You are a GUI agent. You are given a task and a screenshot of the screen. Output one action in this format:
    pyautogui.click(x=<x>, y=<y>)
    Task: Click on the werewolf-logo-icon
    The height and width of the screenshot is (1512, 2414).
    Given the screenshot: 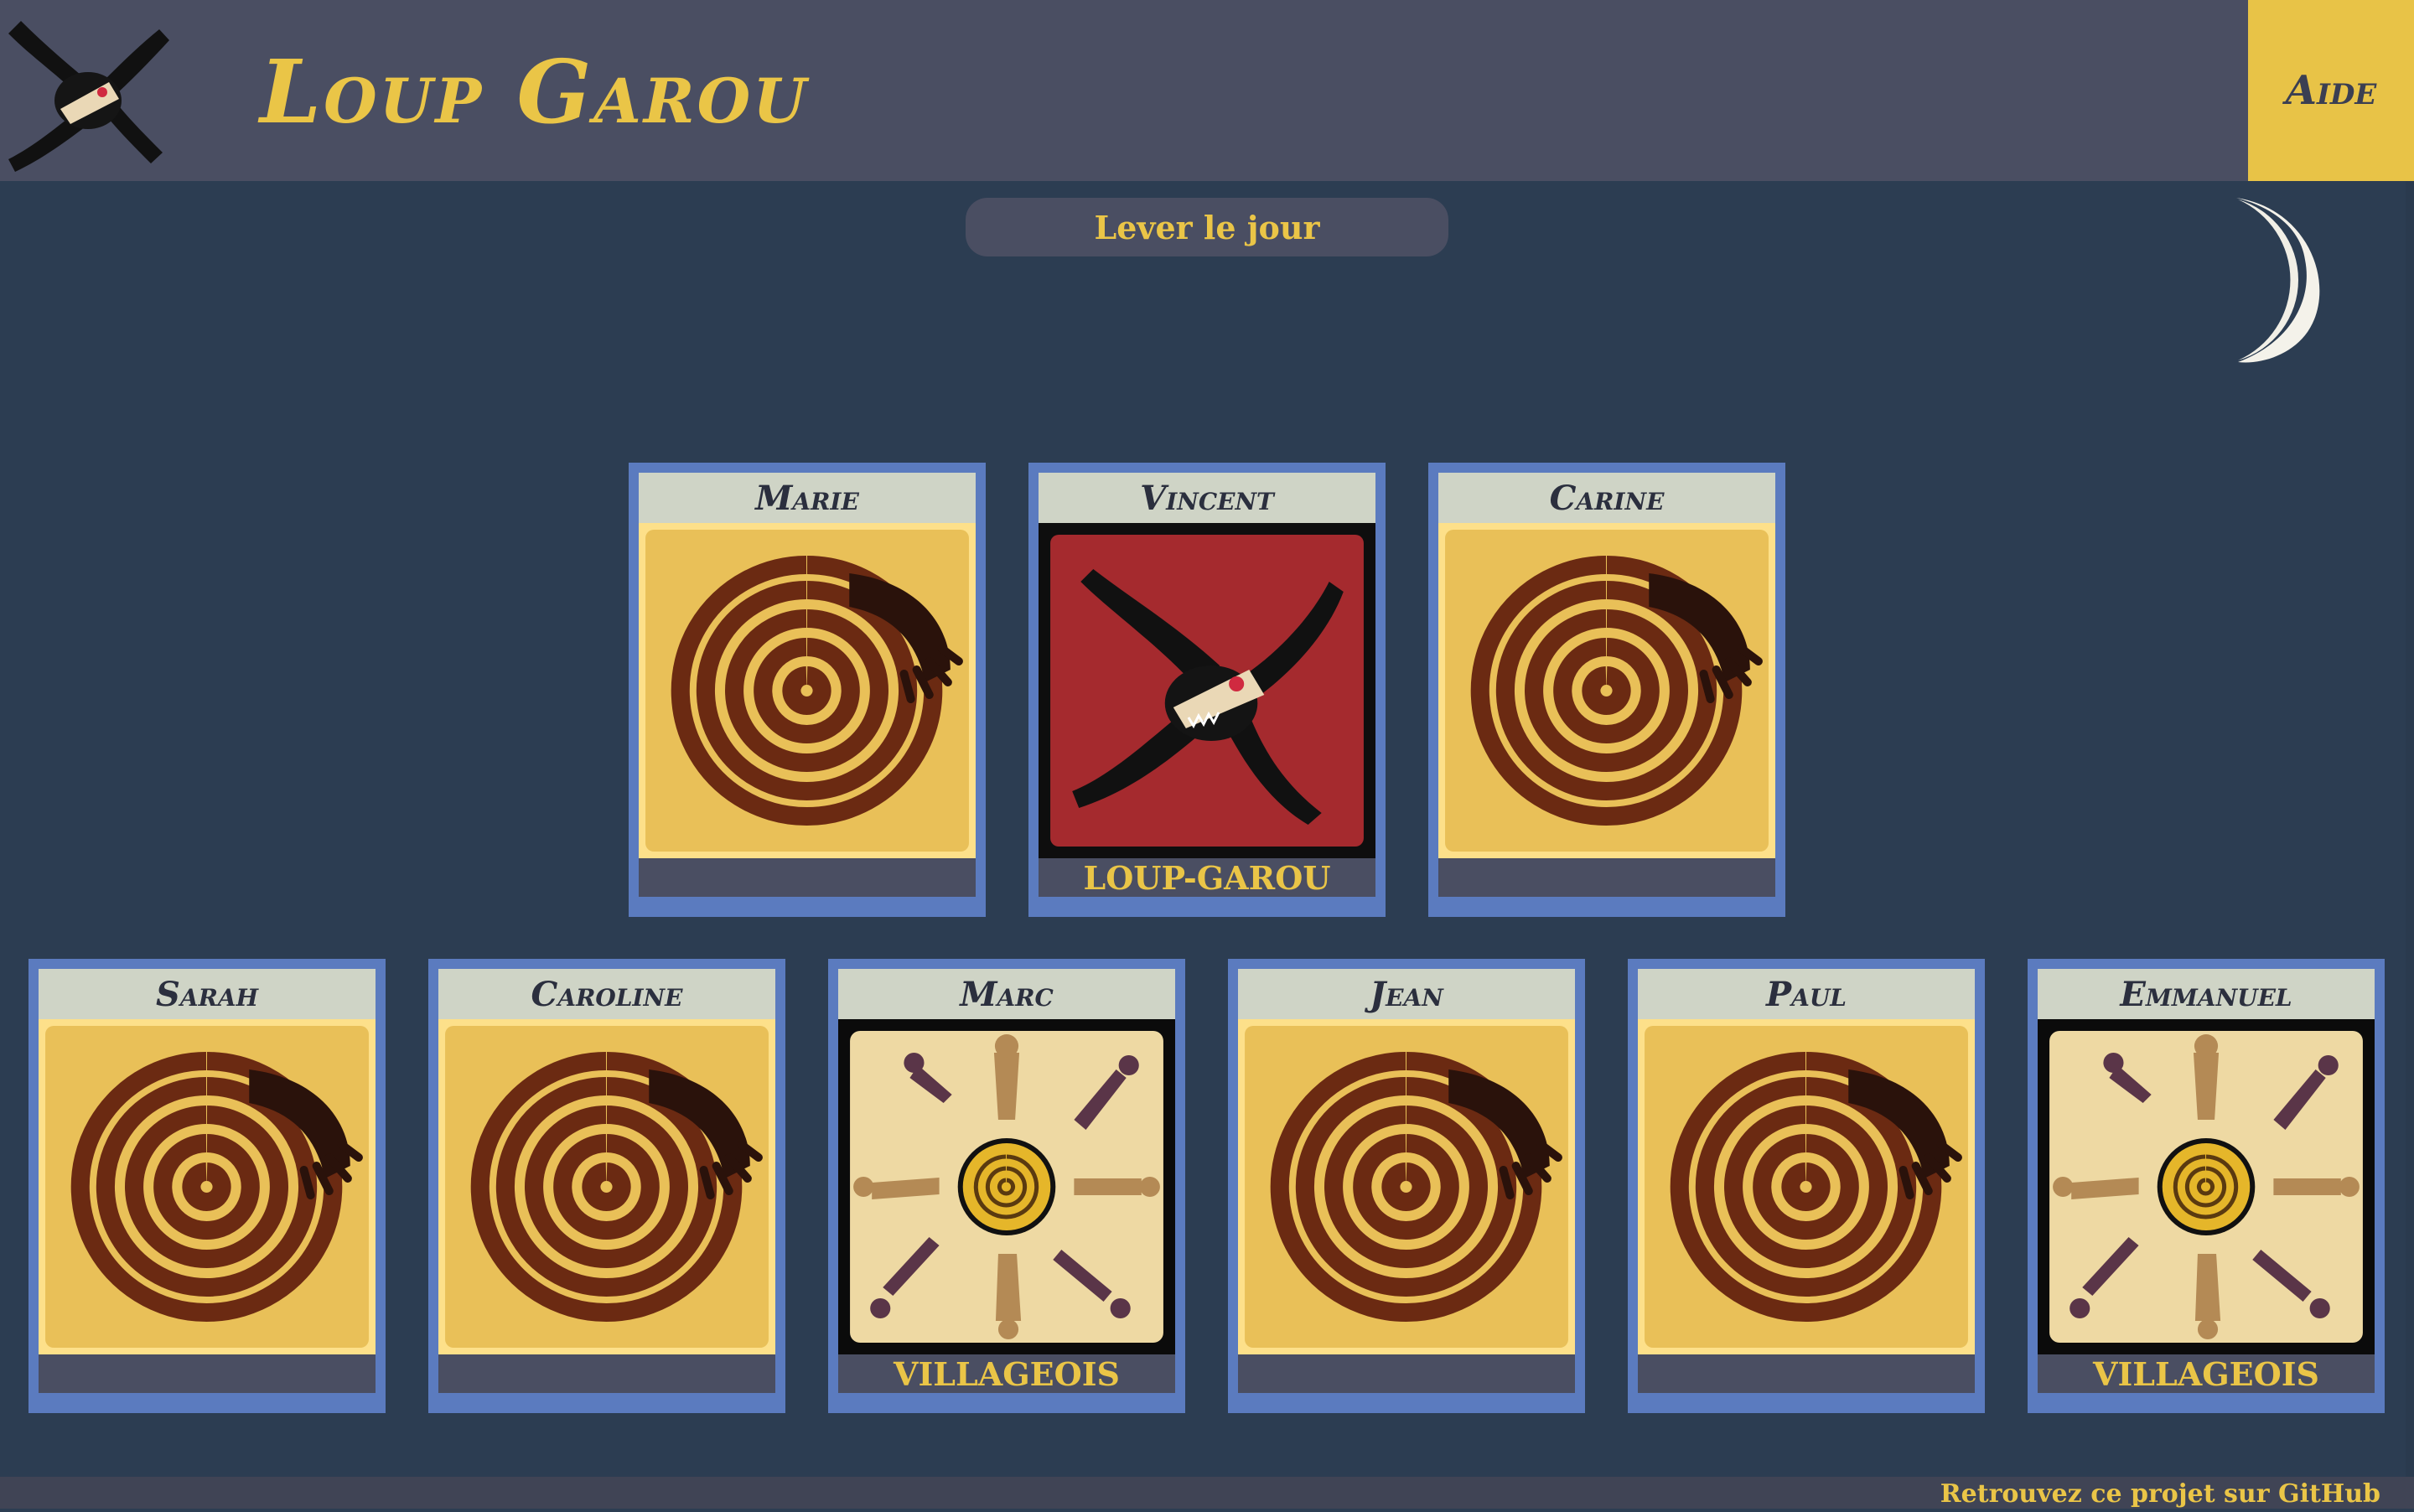 What is the action you would take?
    pyautogui.click(x=88, y=92)
    